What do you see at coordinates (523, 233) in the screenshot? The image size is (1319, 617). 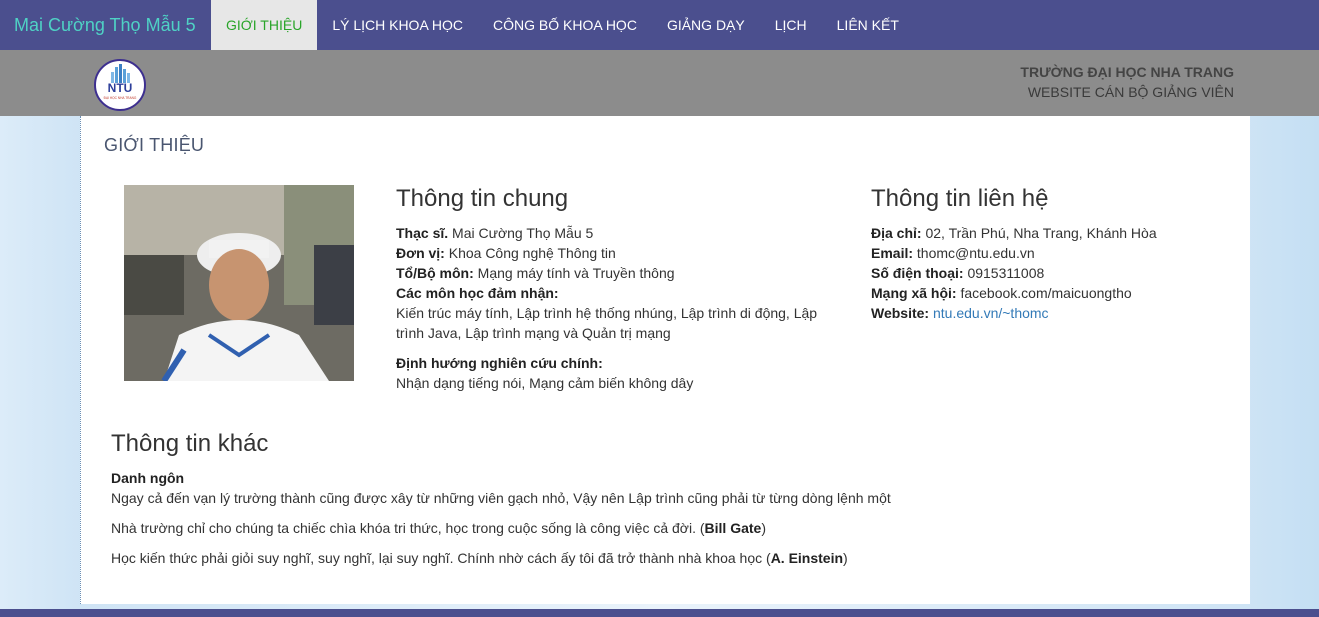 I see `degree-value: Mai Cường Thọ Mẫu 5` at bounding box center [523, 233].